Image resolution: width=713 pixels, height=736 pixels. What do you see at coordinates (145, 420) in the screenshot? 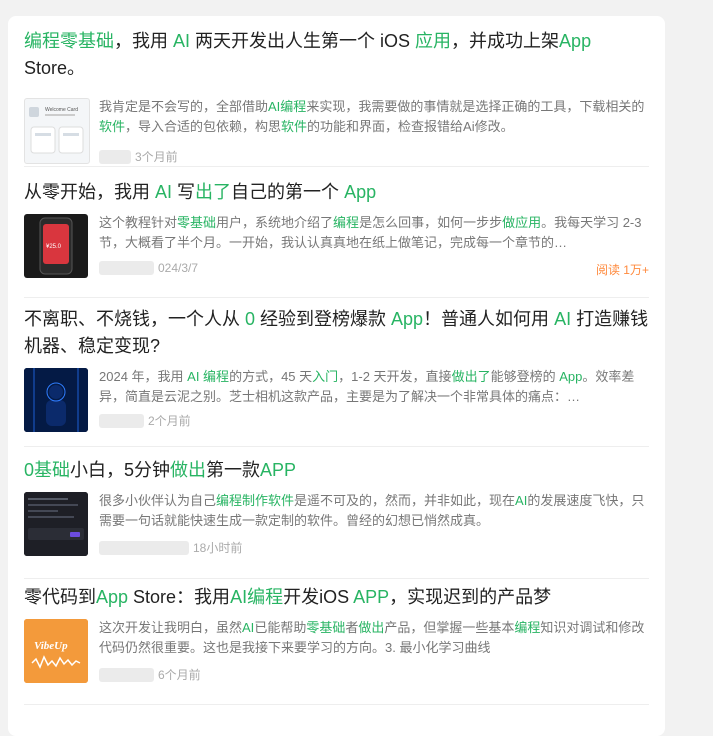
I see `article-meta: 2个月前` at bounding box center [145, 420].